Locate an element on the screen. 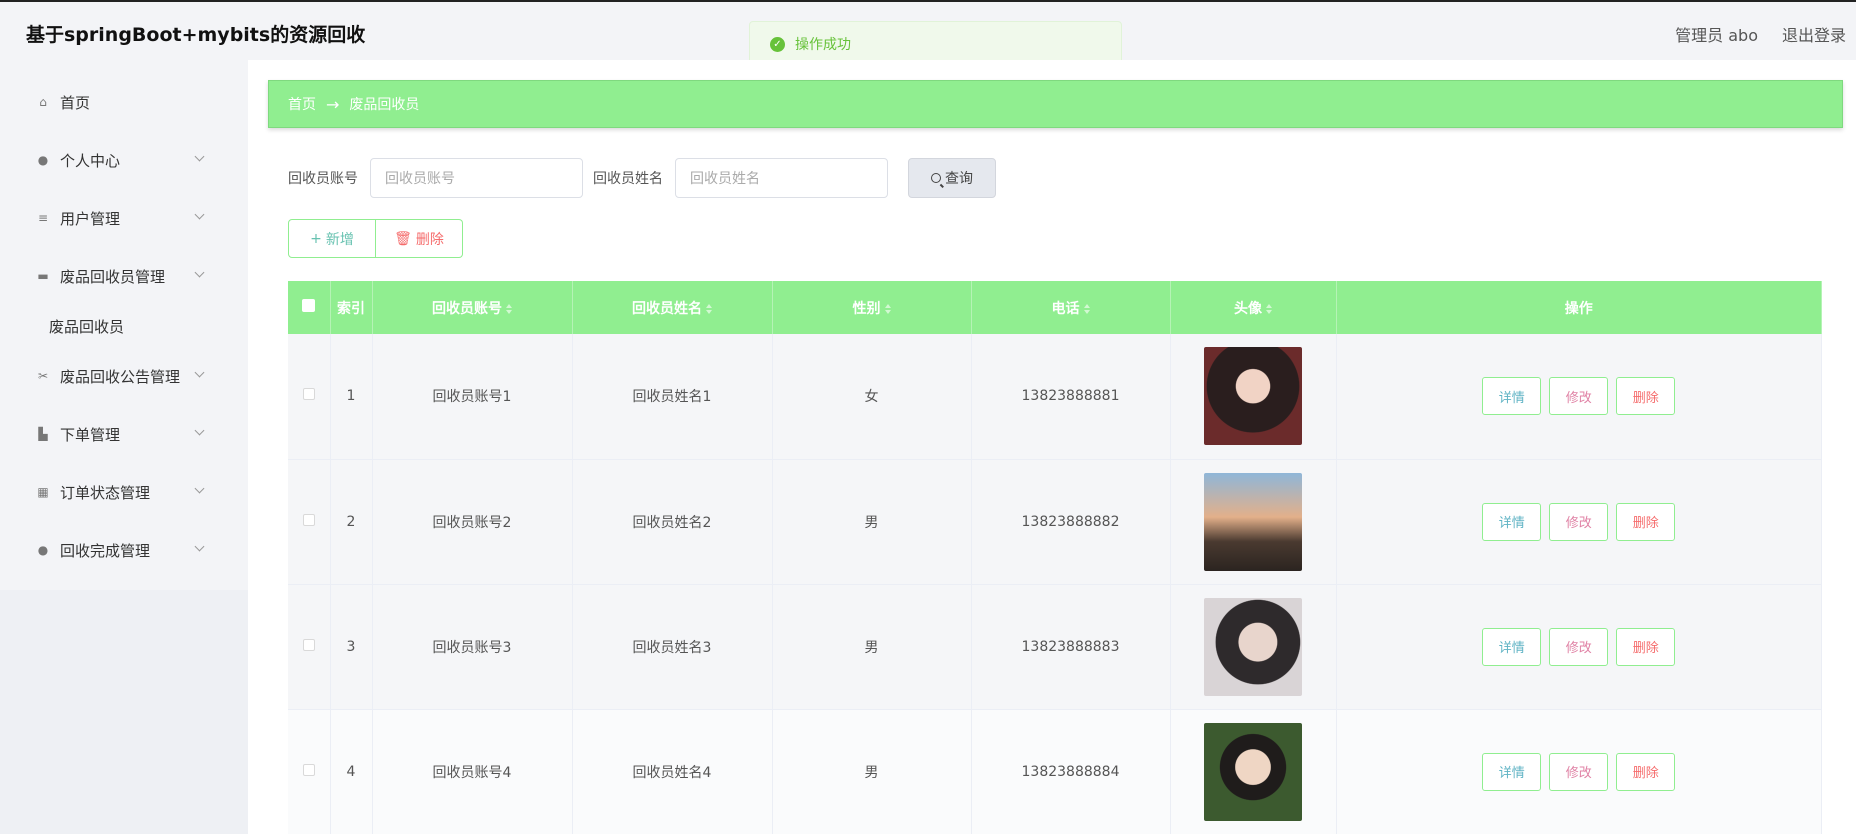 The width and height of the screenshot is (1856, 834). batch-delete-button: 🗑 删除 is located at coordinates (419, 238).